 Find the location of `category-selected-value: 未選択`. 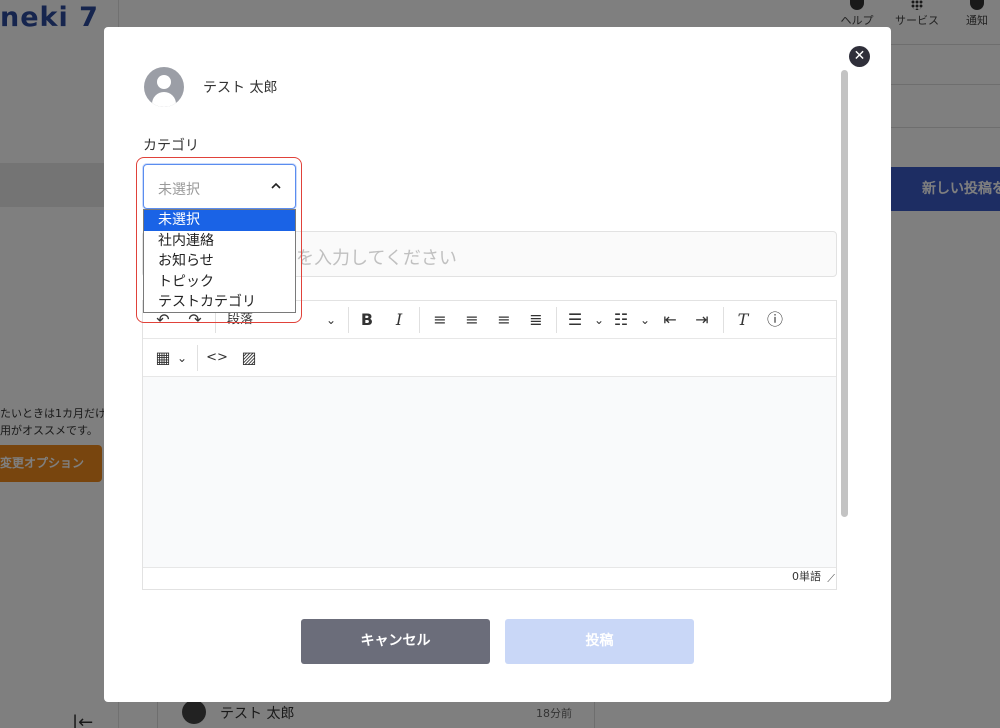

category-selected-value: 未選択 is located at coordinates (179, 190).